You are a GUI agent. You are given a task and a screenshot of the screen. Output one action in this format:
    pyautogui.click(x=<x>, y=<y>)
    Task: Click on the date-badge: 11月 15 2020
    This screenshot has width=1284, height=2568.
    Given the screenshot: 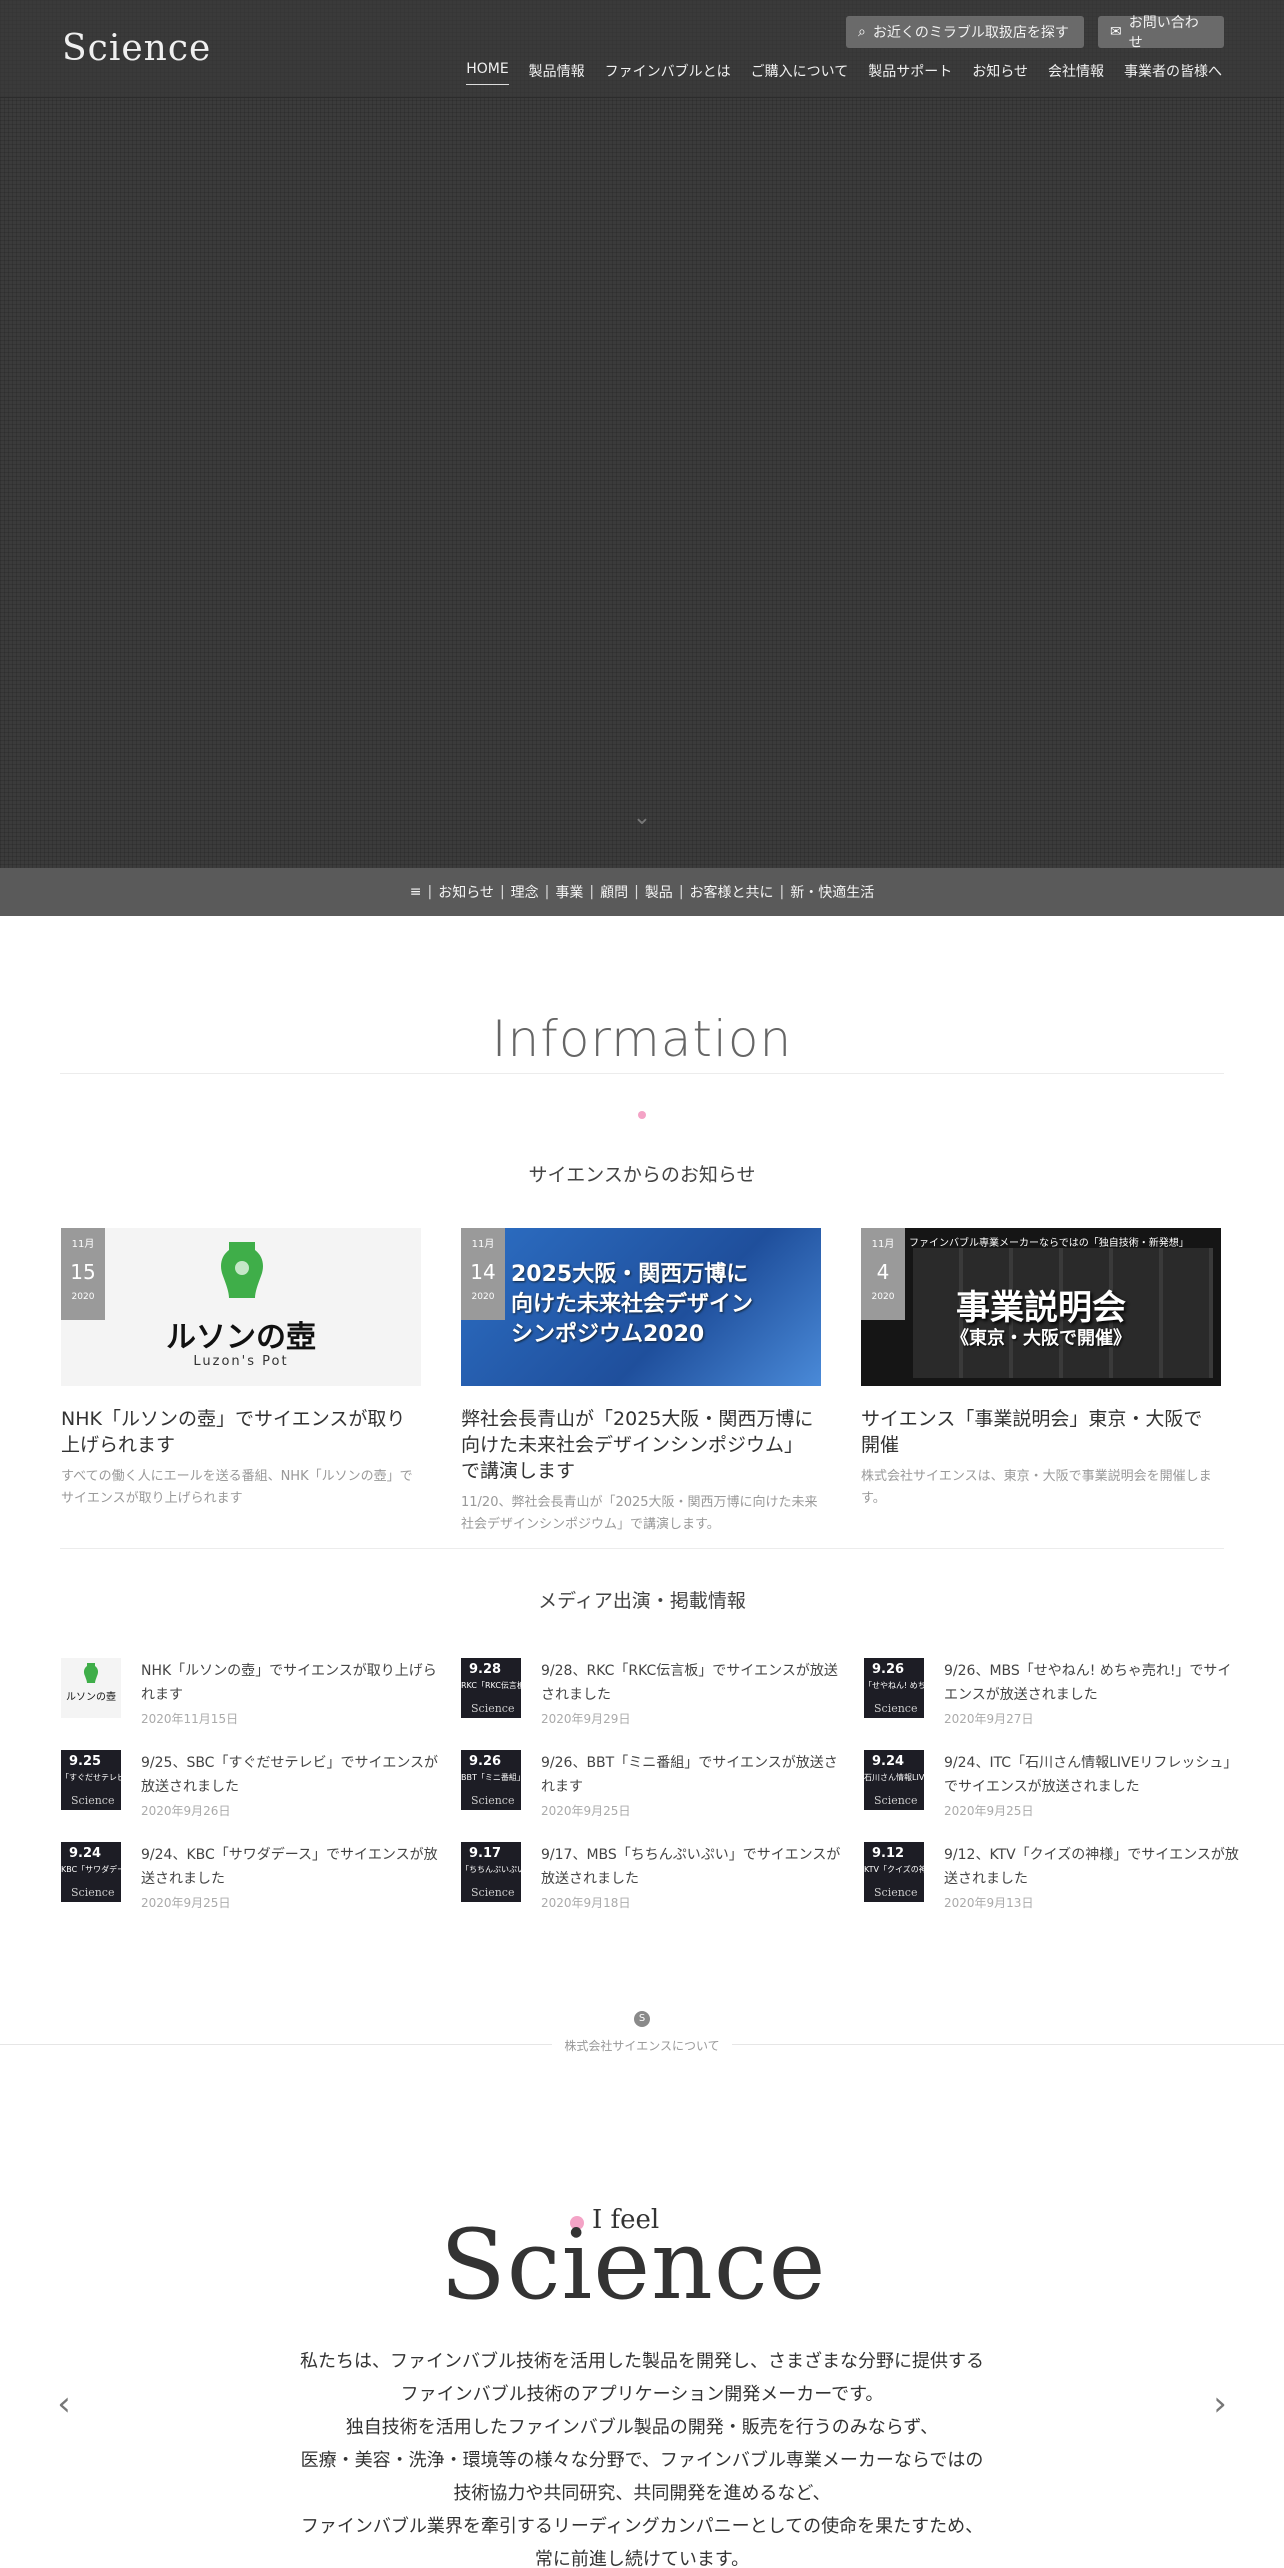 What is the action you would take?
    pyautogui.click(x=83, y=1274)
    